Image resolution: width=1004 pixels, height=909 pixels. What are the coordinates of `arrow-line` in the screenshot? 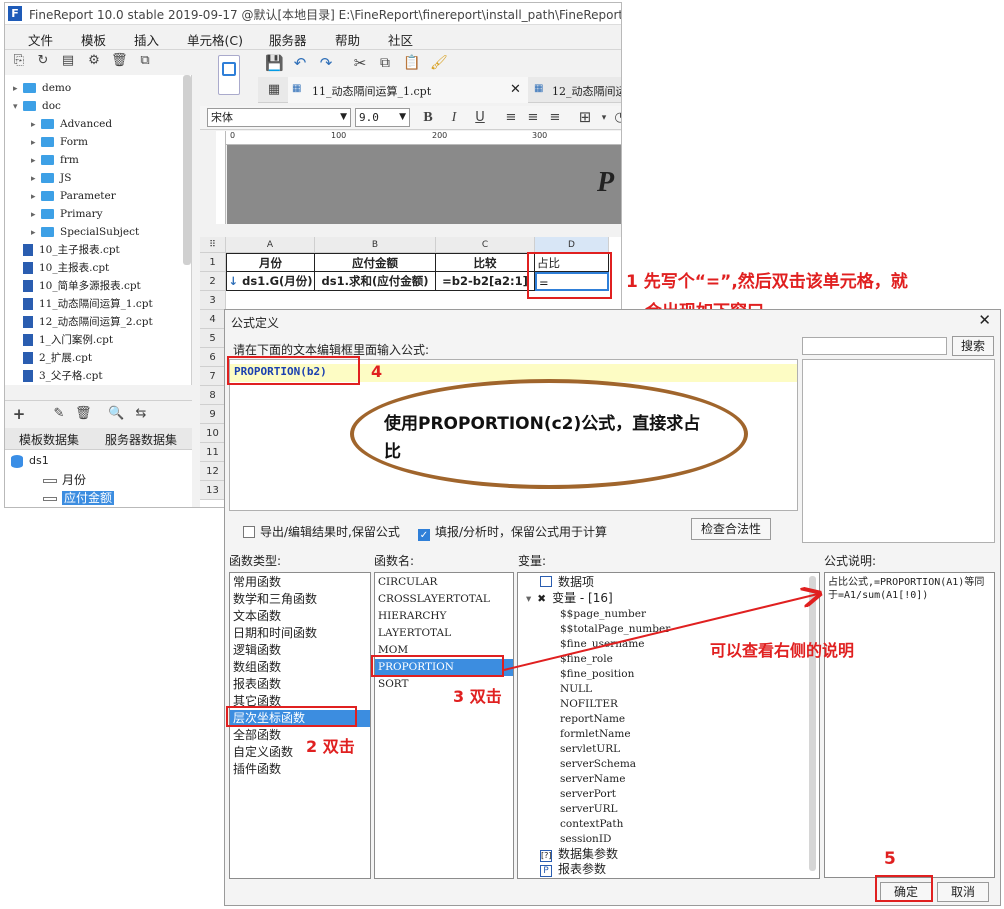 It's located at (660, 632).